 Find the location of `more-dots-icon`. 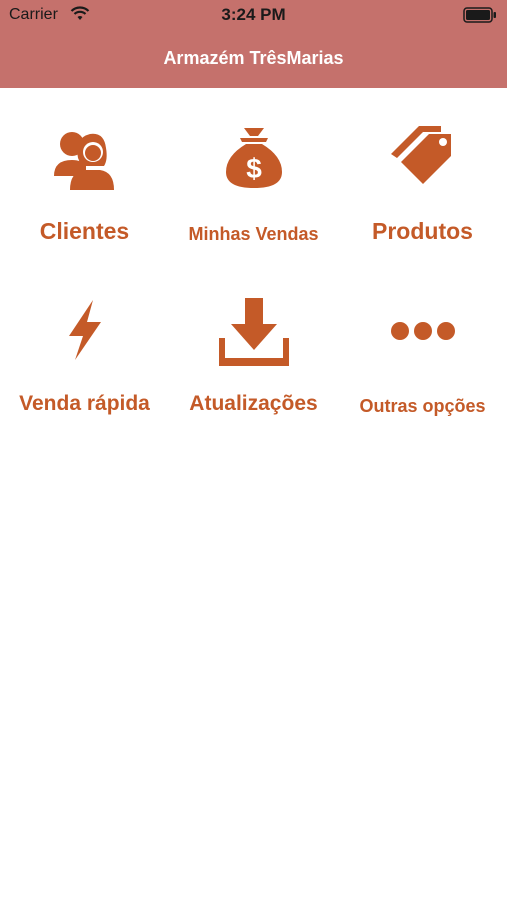

more-dots-icon is located at coordinates (422, 331).